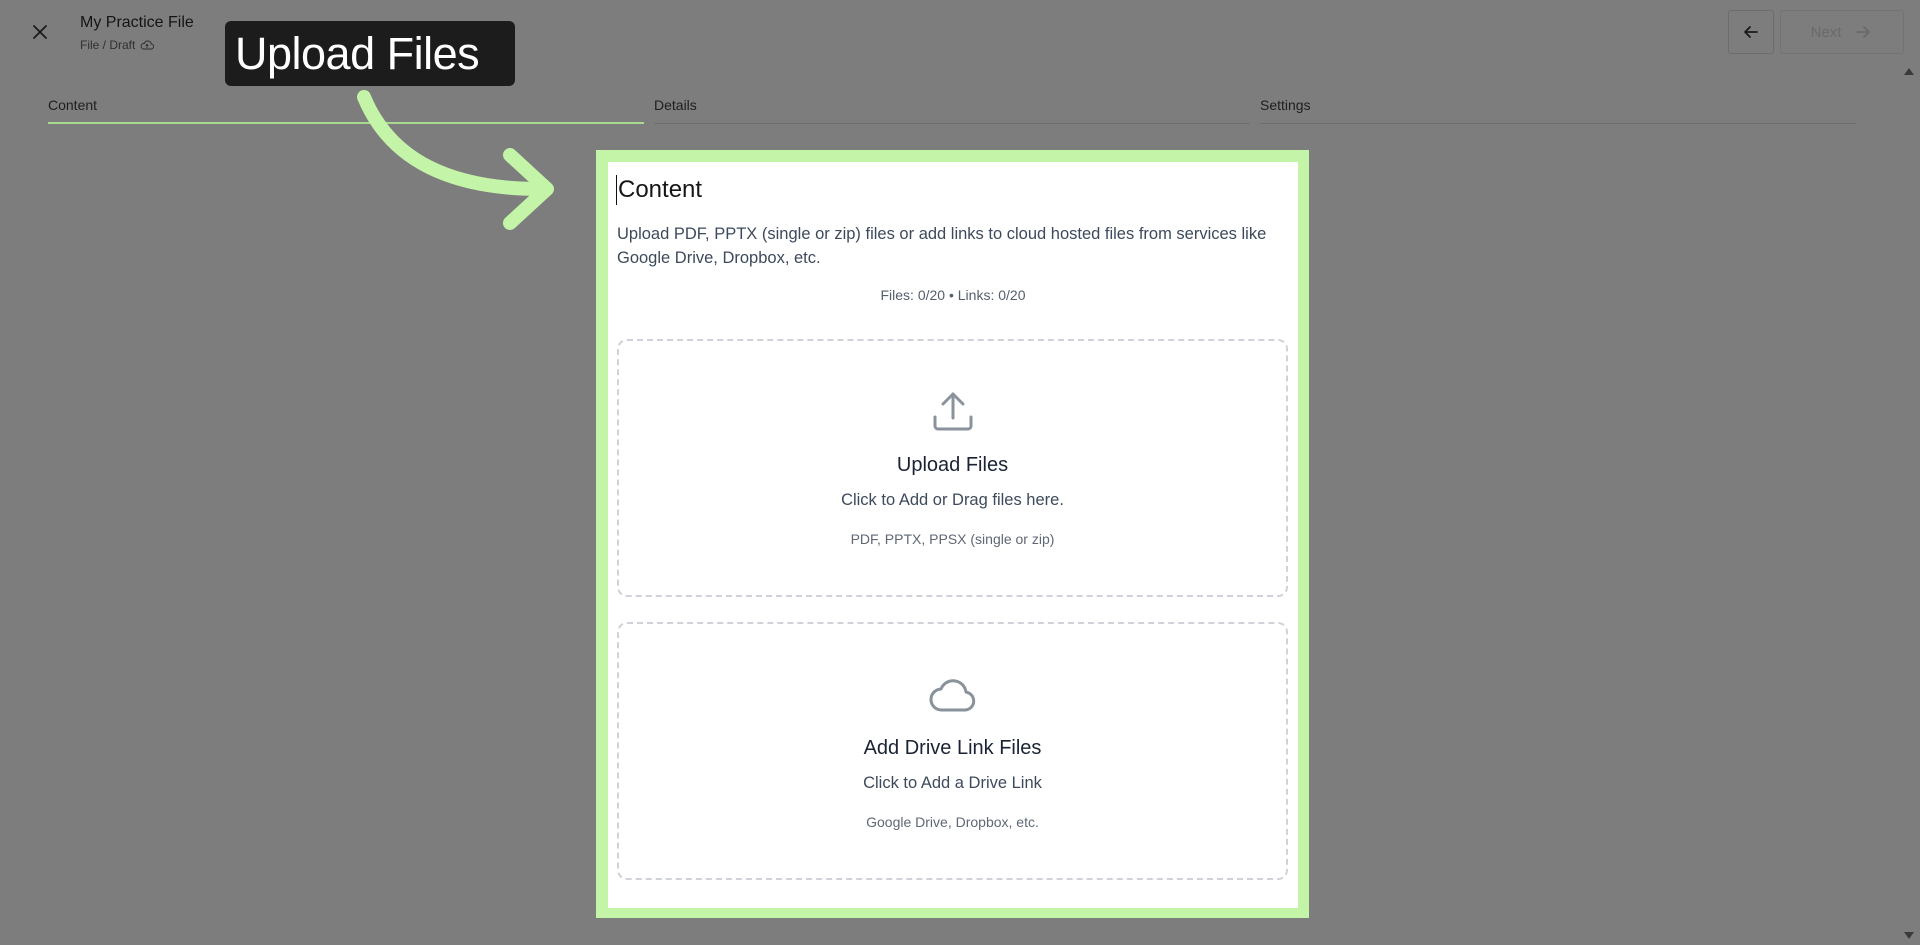 This screenshot has height=945, width=1920. What do you see at coordinates (952, 539) in the screenshot?
I see `upload-files-hint: PDF, PPTX, PPSX (single or zip)` at bounding box center [952, 539].